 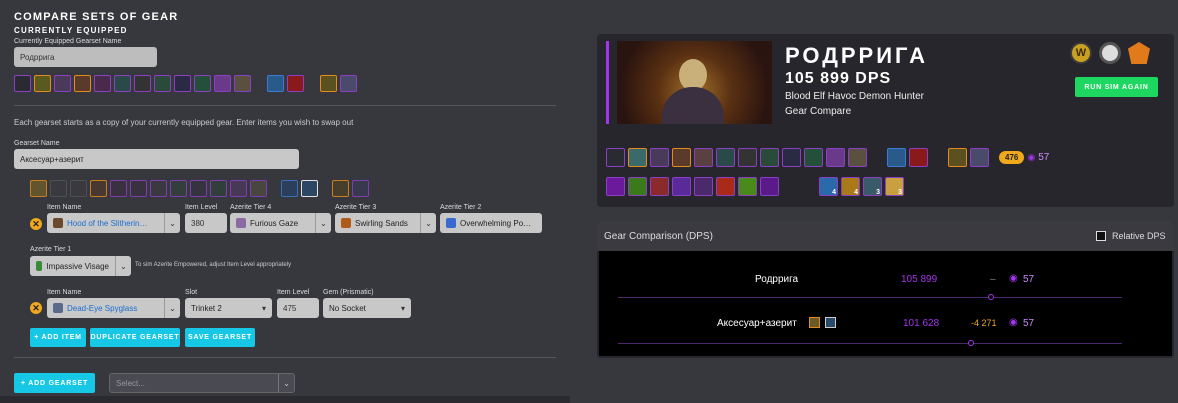 What do you see at coordinates (1013, 322) in the screenshot?
I see `azerite-icon: ◉` at bounding box center [1013, 322].